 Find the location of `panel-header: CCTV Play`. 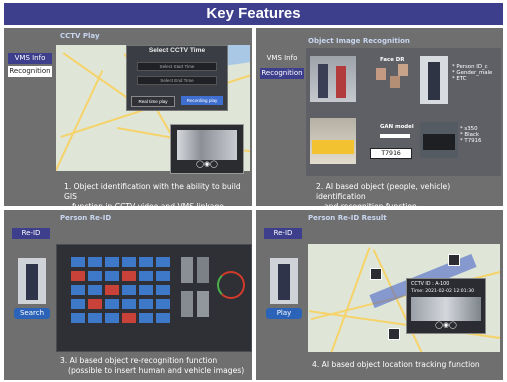

panel-header: CCTV Play is located at coordinates (80, 36).